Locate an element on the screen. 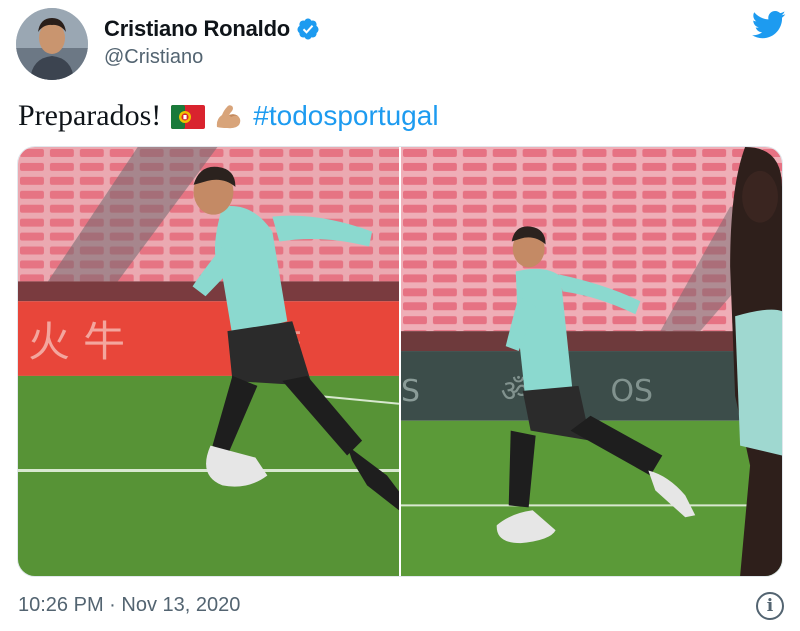 The width and height of the screenshot is (800, 631). flexed-biceps-icon is located at coordinates (228, 116).